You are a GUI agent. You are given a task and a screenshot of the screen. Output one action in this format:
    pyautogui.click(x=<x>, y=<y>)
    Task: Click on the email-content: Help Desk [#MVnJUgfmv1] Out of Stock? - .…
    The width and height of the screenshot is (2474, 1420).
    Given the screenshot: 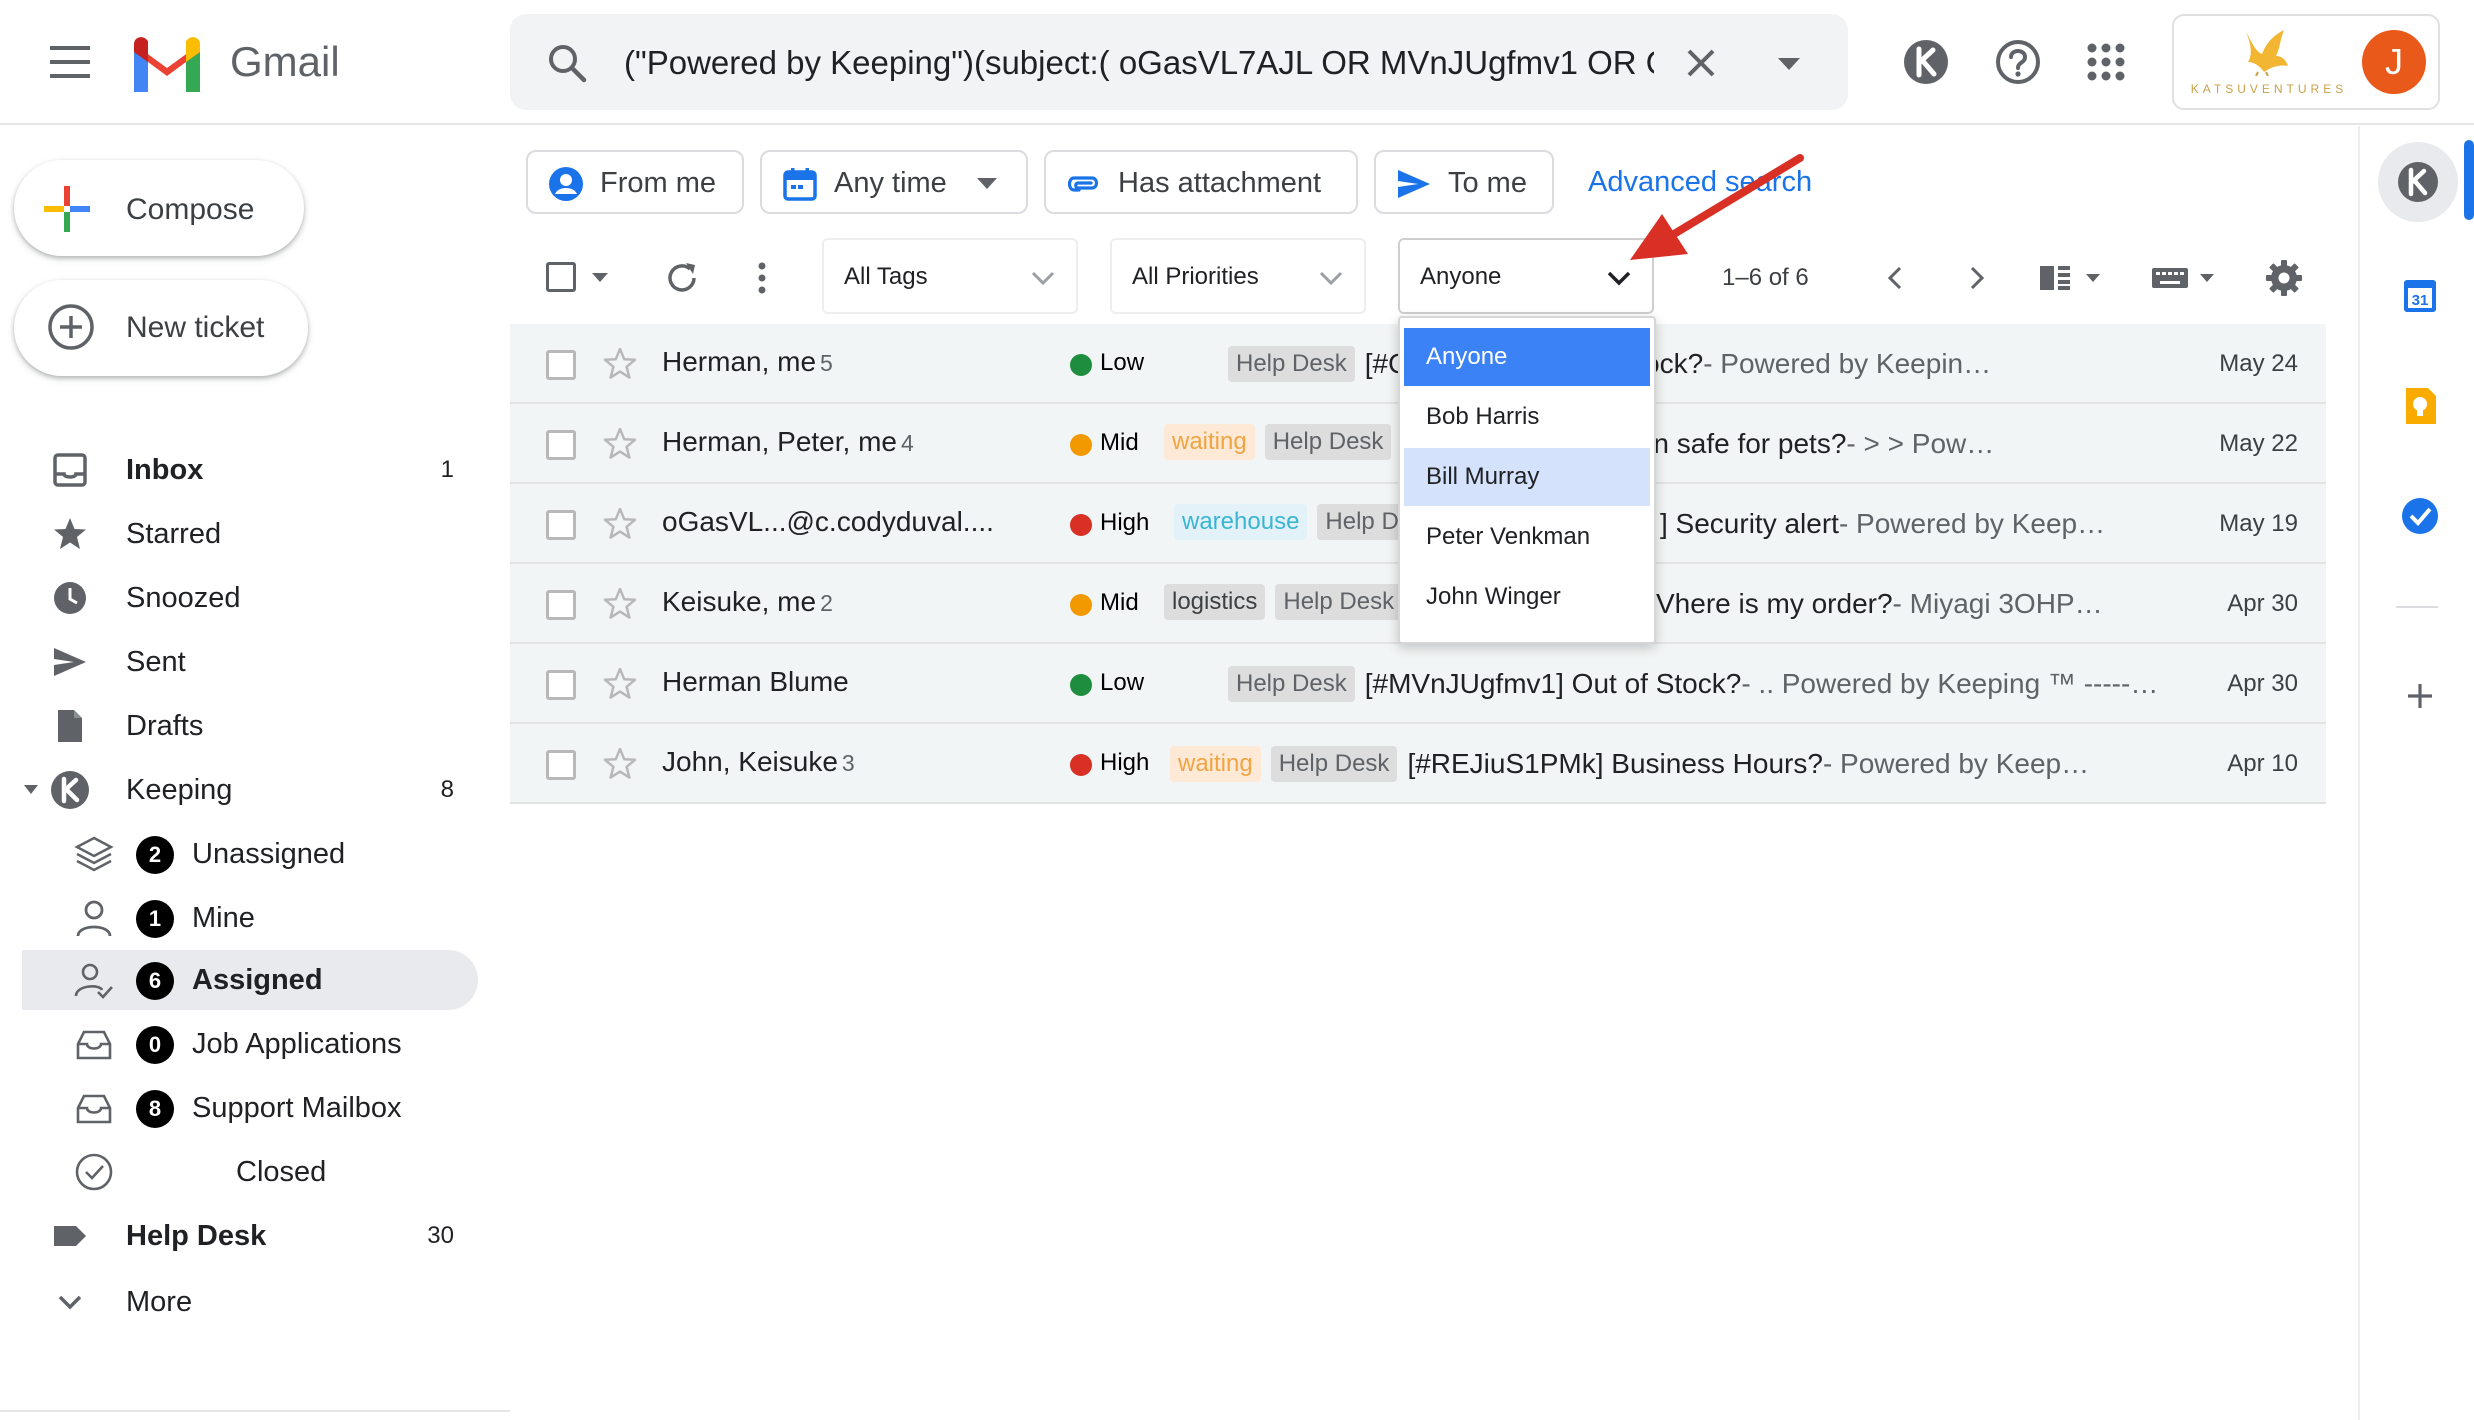 What is the action you would take?
    pyautogui.click(x=1728, y=685)
    